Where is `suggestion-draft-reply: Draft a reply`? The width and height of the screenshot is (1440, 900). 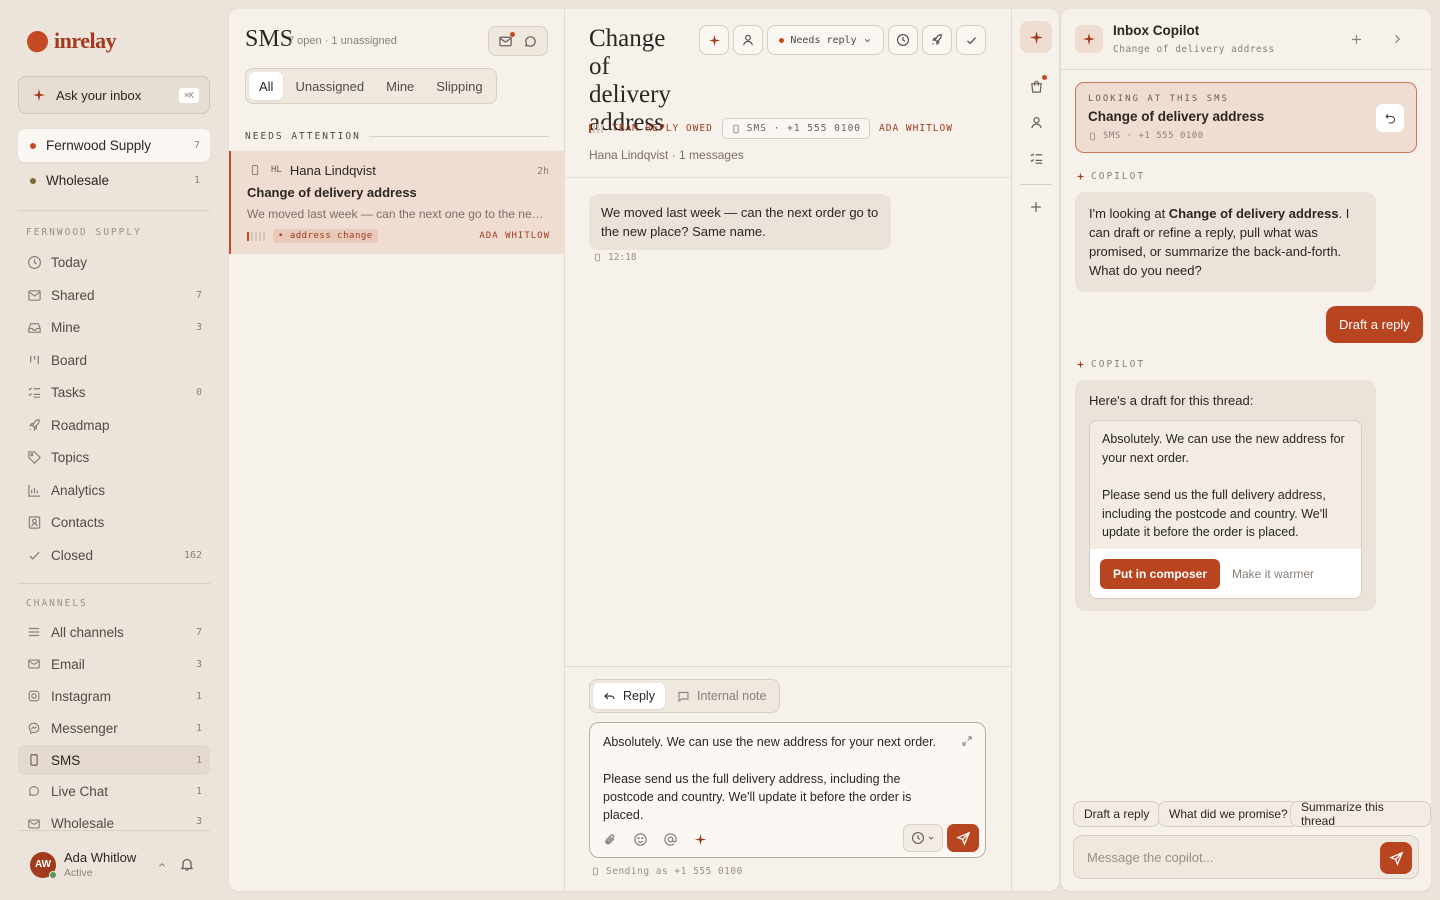 suggestion-draft-reply: Draft a reply is located at coordinates (1117, 814).